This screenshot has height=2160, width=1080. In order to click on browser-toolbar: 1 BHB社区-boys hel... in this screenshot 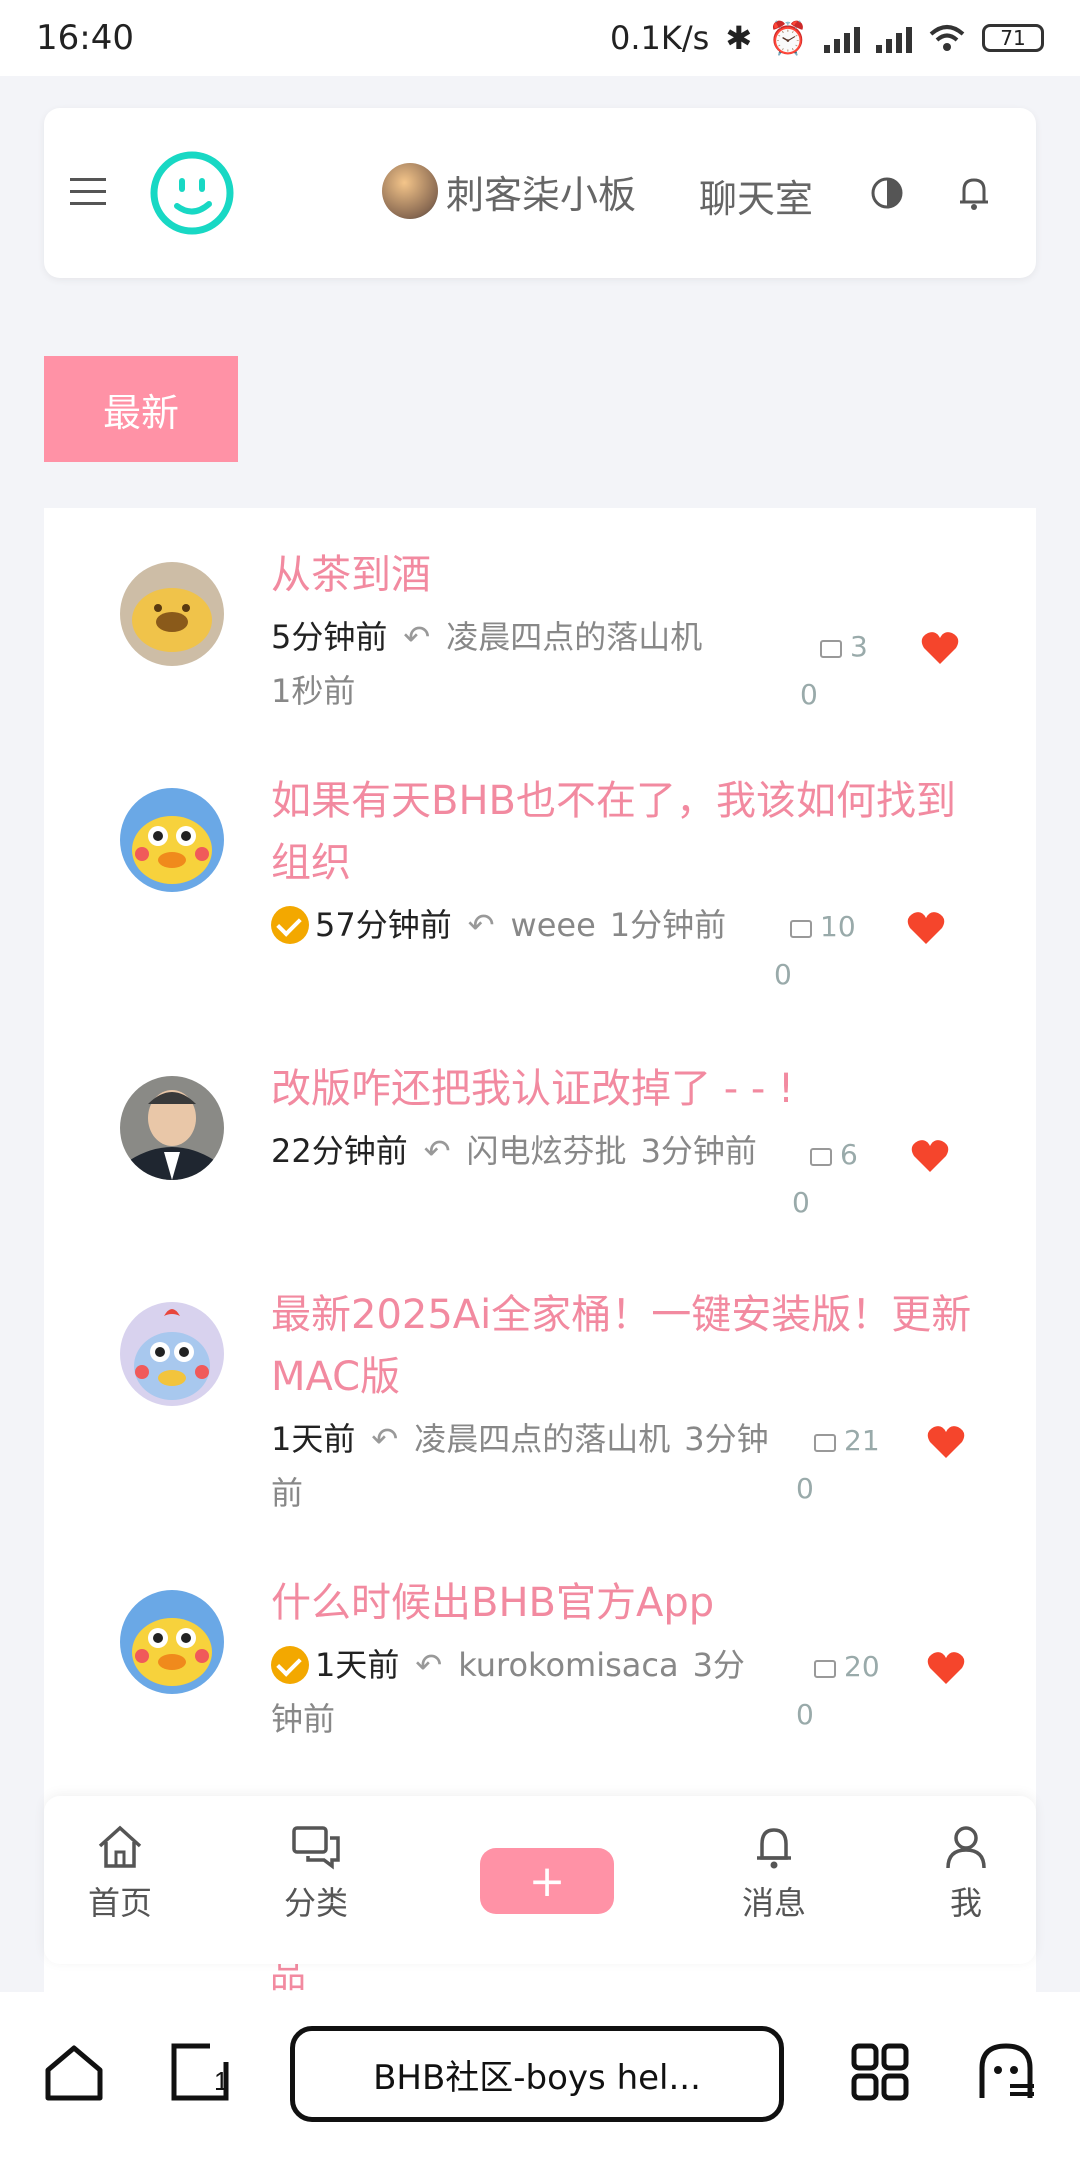, I will do `click(540, 2076)`.